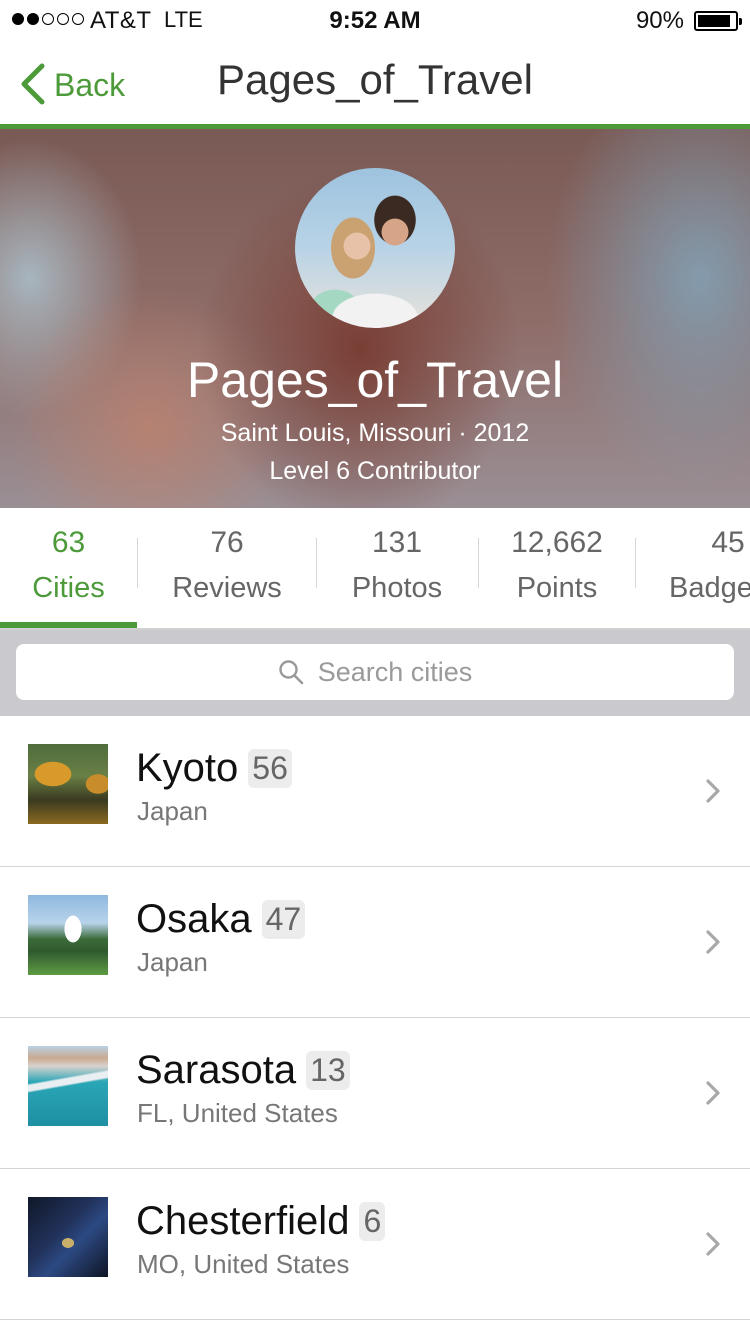 This screenshot has width=750, height=1334. Describe the element at coordinates (397, 588) in the screenshot. I see `tab-label: Photos` at that location.